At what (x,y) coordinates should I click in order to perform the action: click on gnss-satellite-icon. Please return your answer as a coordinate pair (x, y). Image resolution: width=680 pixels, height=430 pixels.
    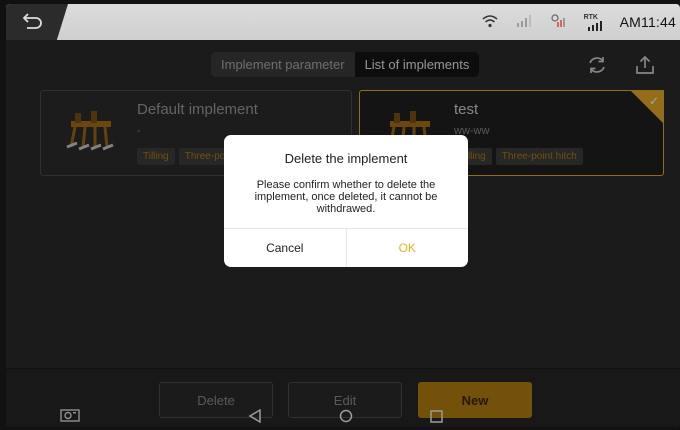
    Looking at the image, I should click on (558, 22).